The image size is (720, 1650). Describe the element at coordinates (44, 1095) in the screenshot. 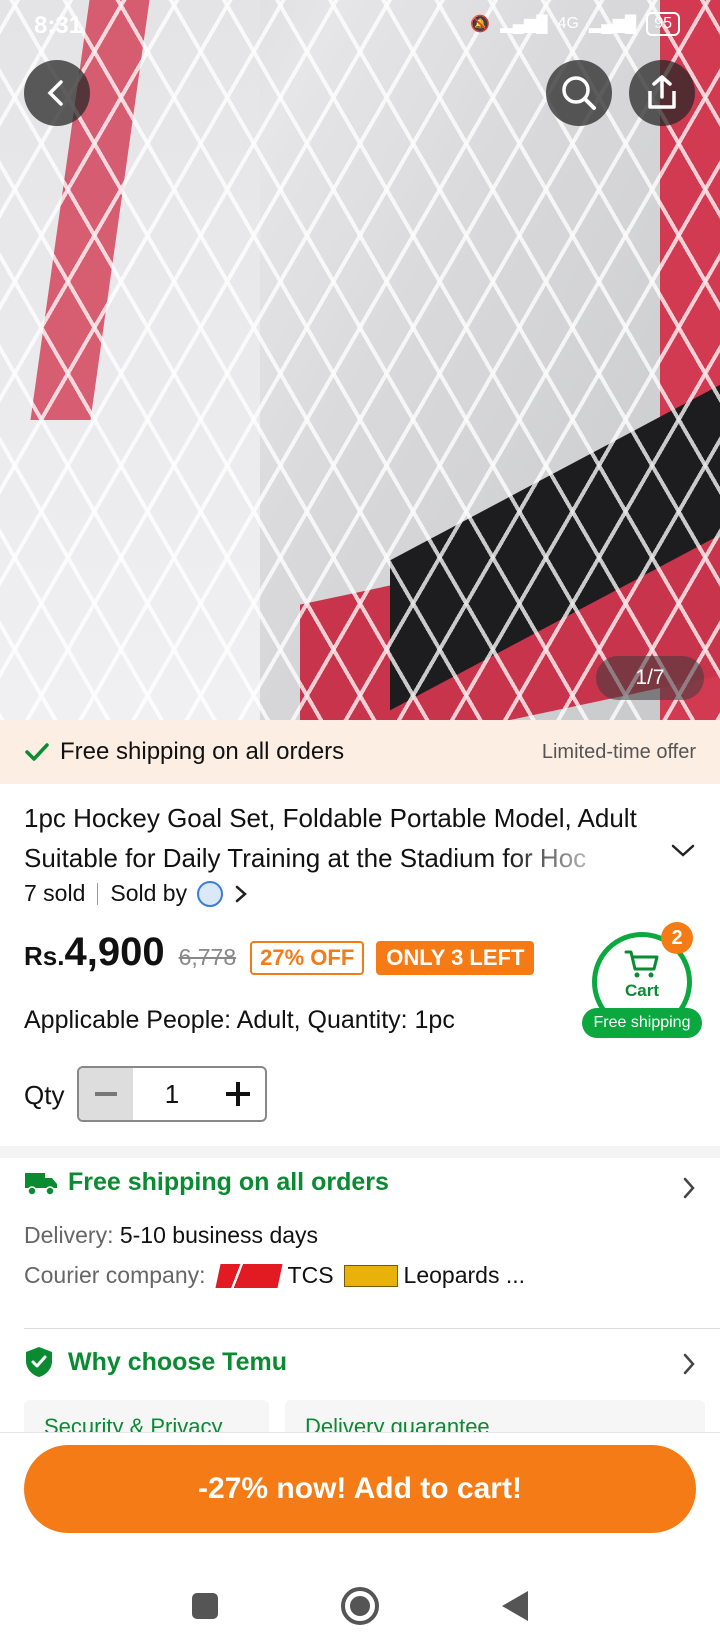

I see `qty-label: Qty` at that location.